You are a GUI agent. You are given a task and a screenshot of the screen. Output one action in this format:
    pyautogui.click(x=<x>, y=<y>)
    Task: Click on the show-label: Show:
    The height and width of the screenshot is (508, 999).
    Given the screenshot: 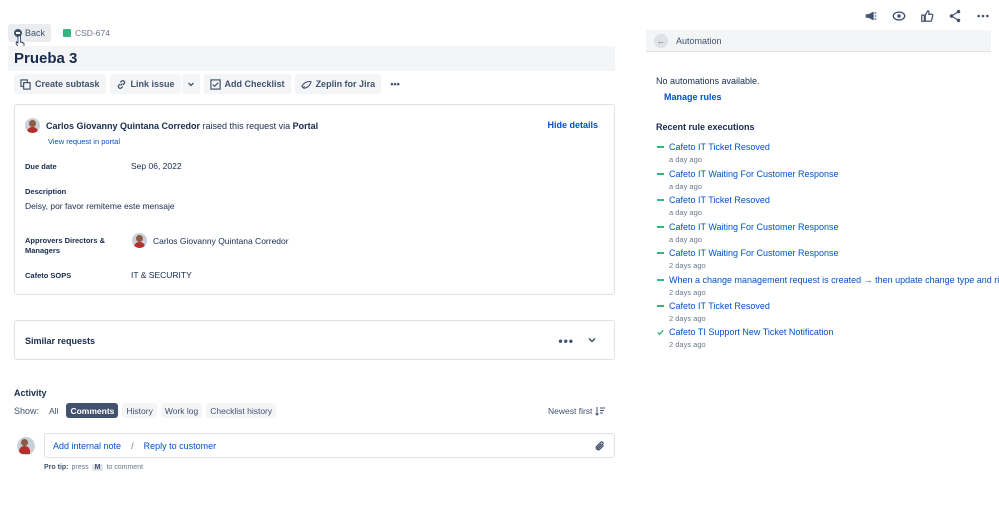 What is the action you would take?
    pyautogui.click(x=27, y=410)
    